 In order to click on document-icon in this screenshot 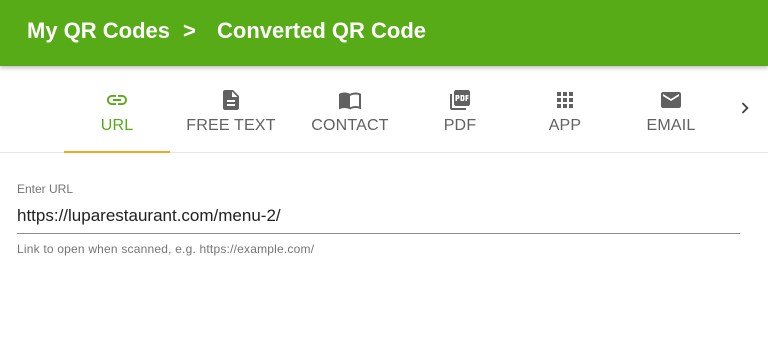, I will do `click(231, 100)`.